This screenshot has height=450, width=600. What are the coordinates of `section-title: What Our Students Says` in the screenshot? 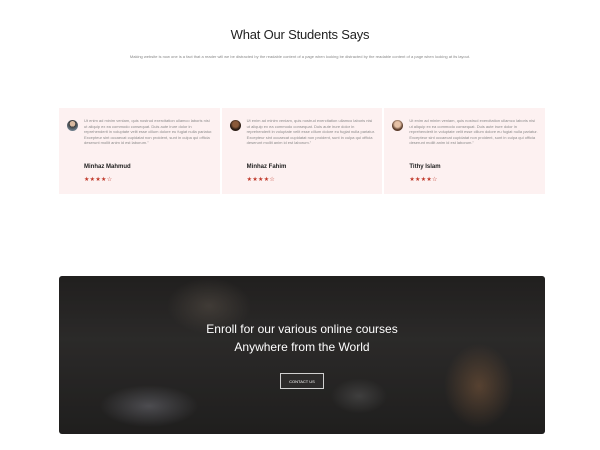 It's located at (300, 34).